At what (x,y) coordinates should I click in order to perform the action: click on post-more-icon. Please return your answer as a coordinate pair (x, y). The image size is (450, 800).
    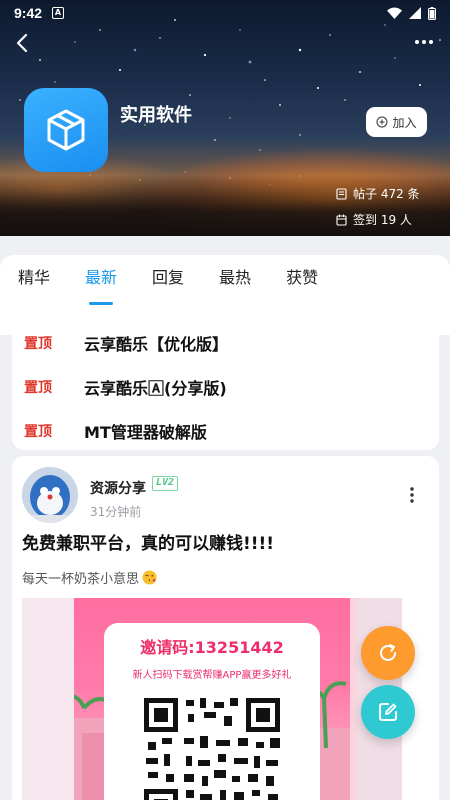
    Looking at the image, I should click on (412, 495).